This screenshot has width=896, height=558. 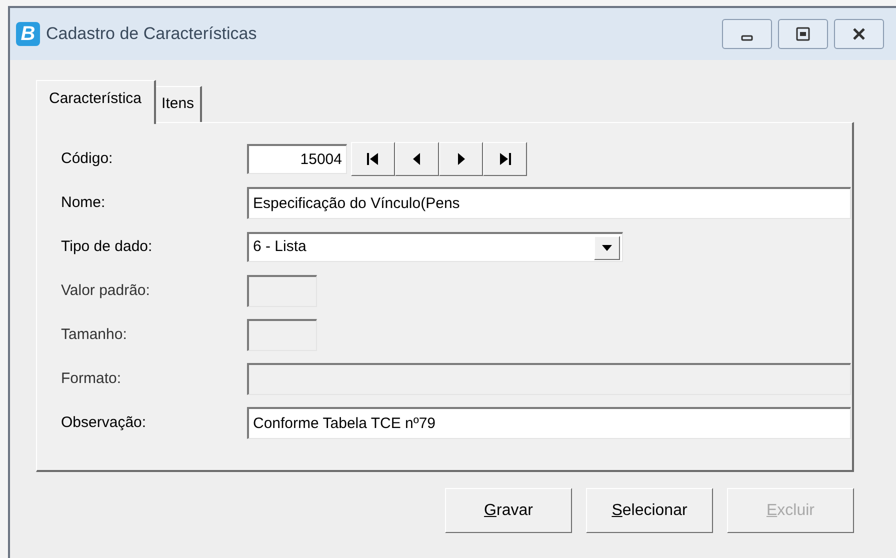 I want to click on text-field: Especificação do Vínculo(Pens, so click(x=549, y=203).